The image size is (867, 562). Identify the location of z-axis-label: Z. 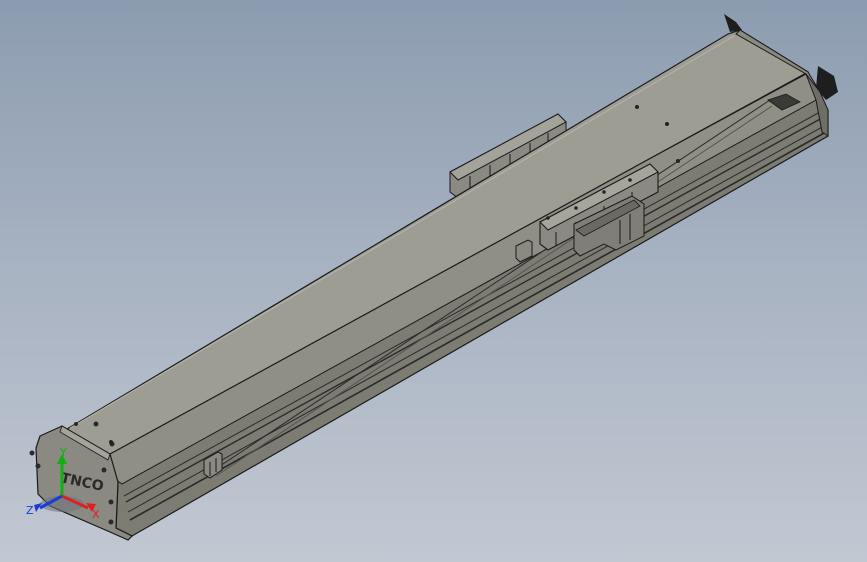
(30, 510).